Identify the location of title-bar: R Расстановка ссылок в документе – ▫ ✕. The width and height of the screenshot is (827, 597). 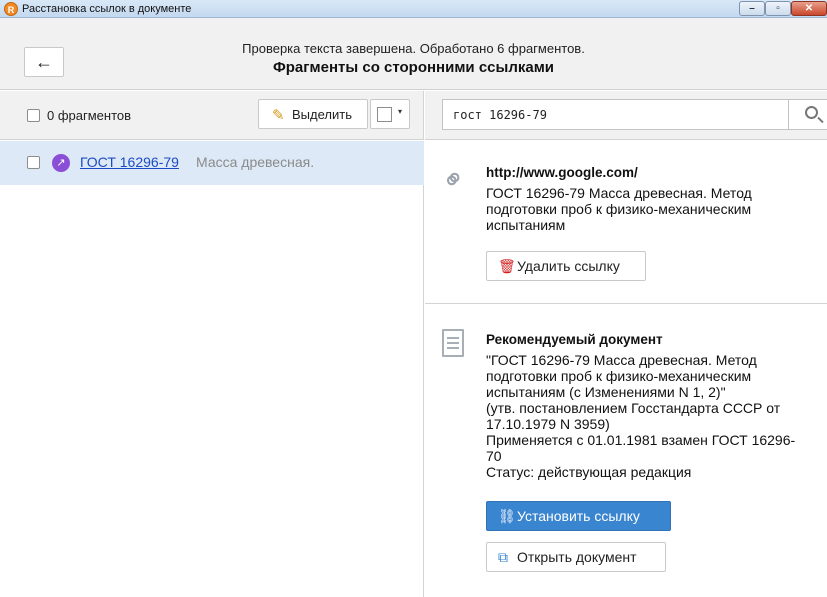
(413, 9).